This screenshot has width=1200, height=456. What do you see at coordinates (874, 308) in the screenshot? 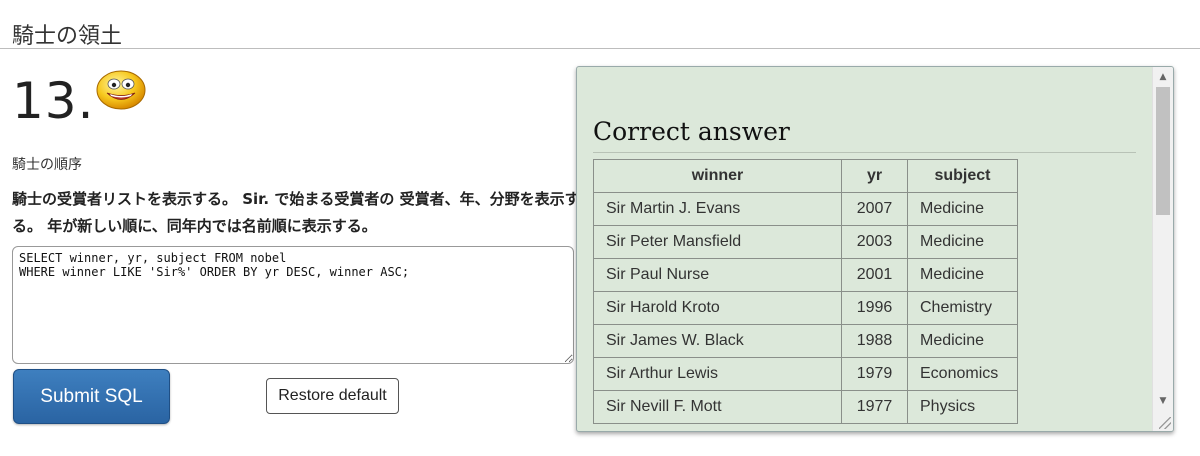
I see `year-cell: 1996` at bounding box center [874, 308].